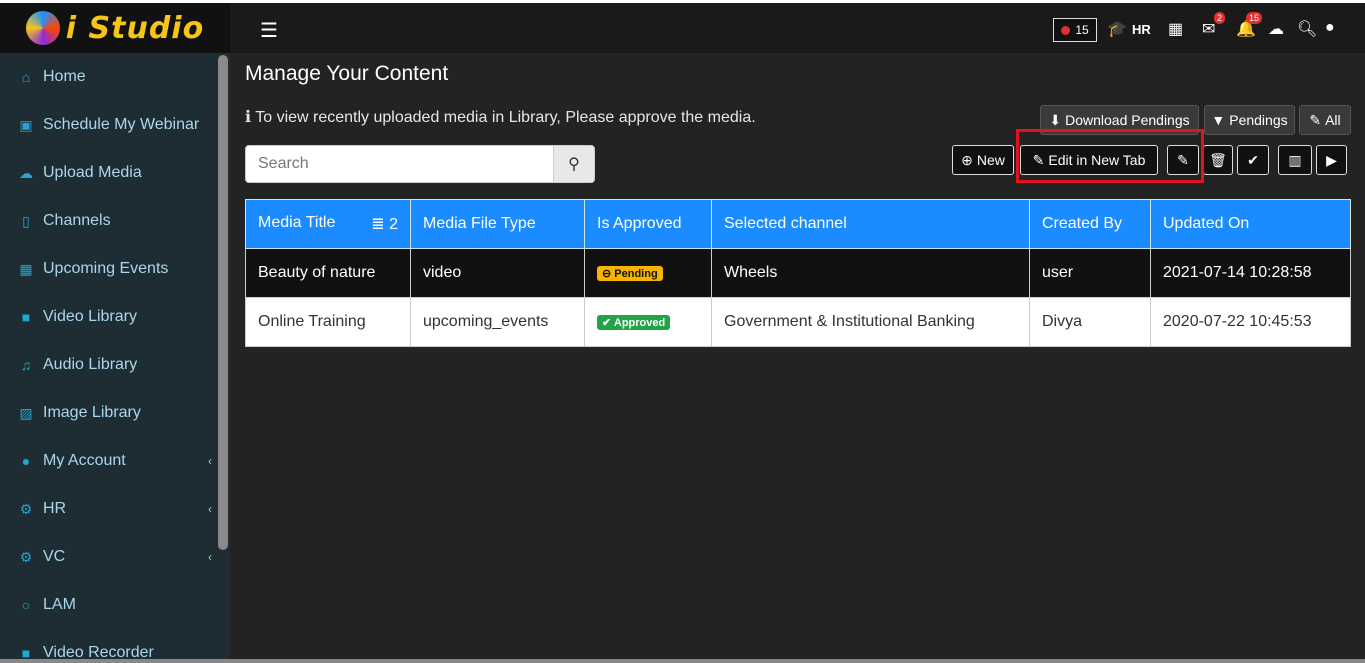 This screenshot has height=663, width=1365. I want to click on video-icon: ■, so click(26, 317).